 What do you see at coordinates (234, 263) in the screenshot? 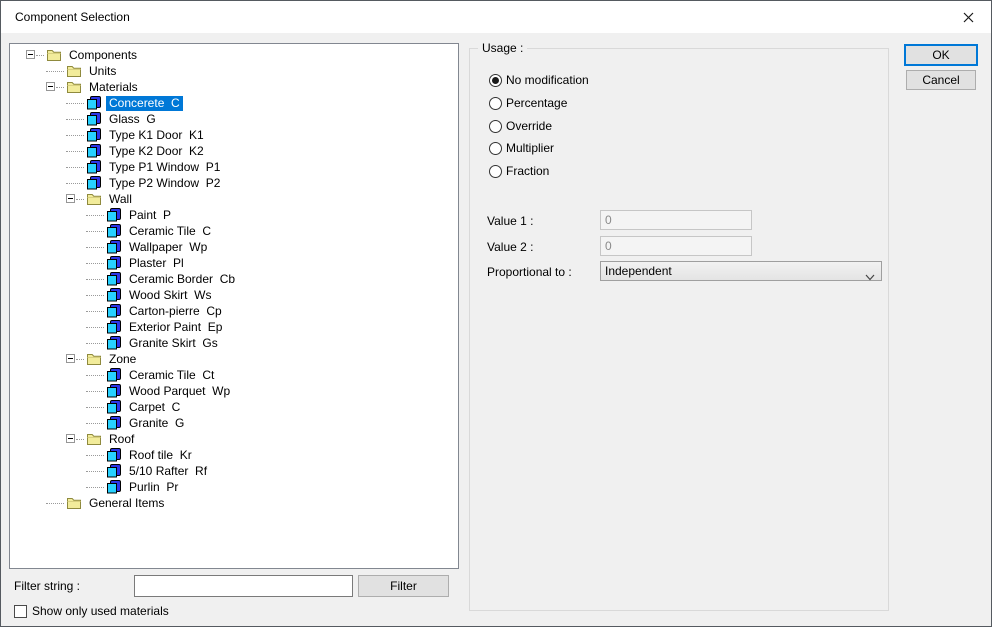
I see `tree-item-plaster-pl: Plaster Pl` at bounding box center [234, 263].